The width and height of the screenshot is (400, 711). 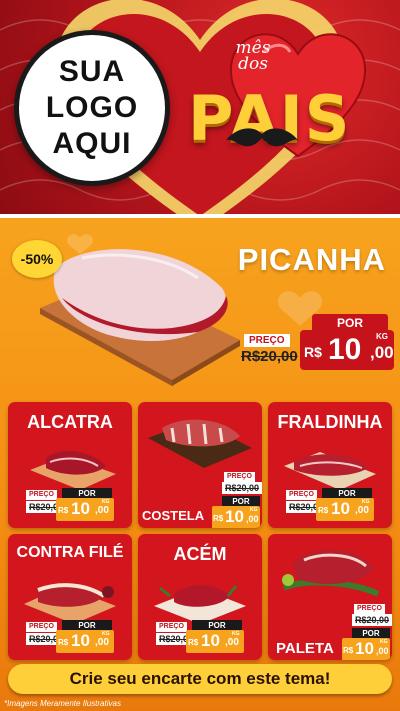 What do you see at coordinates (70, 422) in the screenshot?
I see `product-name: ALCATRA` at bounding box center [70, 422].